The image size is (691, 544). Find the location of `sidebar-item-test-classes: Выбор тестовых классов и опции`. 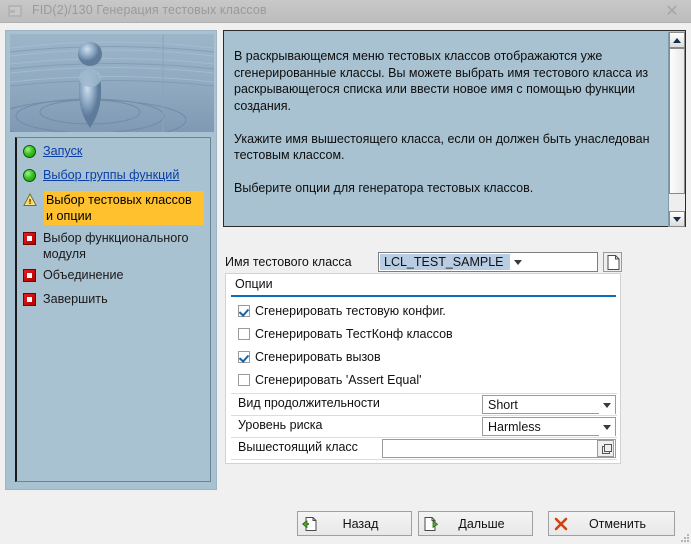

sidebar-item-test-classes: Выбор тестовых классов и опции is located at coordinates (113, 208).